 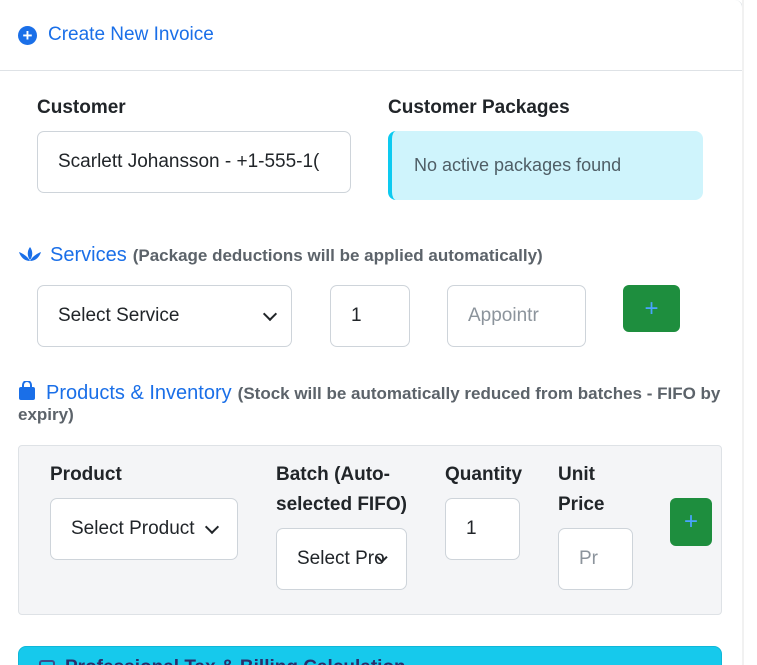 What do you see at coordinates (133, 528) in the screenshot?
I see `product-select-value: Select Product` at bounding box center [133, 528].